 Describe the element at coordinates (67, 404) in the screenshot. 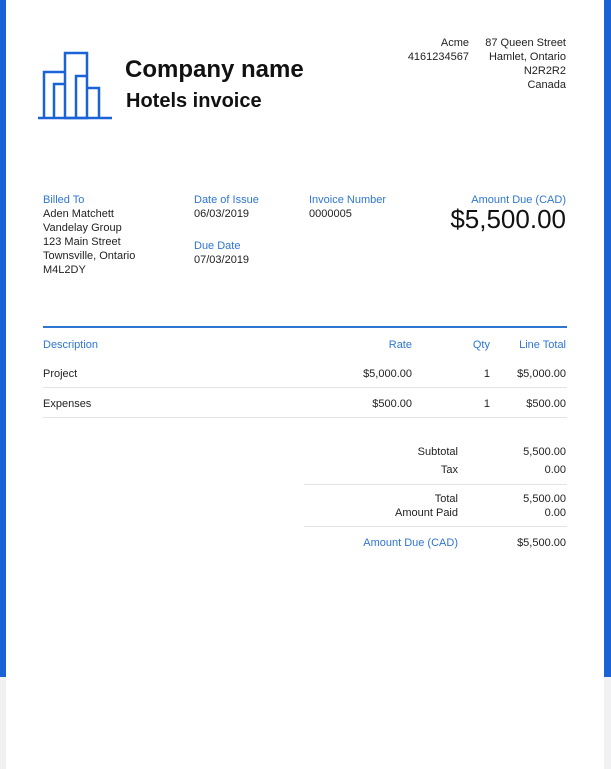

I see `row-description: Expenses` at that location.